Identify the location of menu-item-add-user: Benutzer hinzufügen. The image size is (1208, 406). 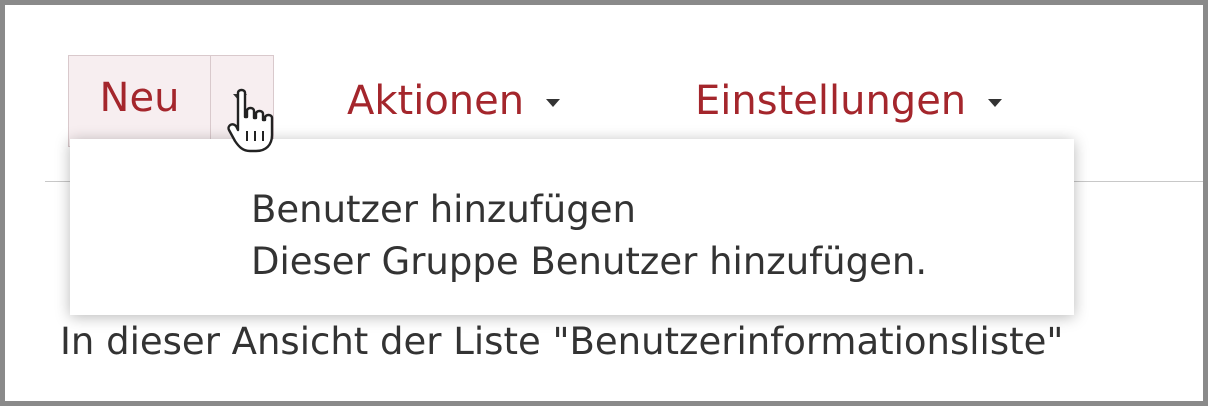
(662, 210).